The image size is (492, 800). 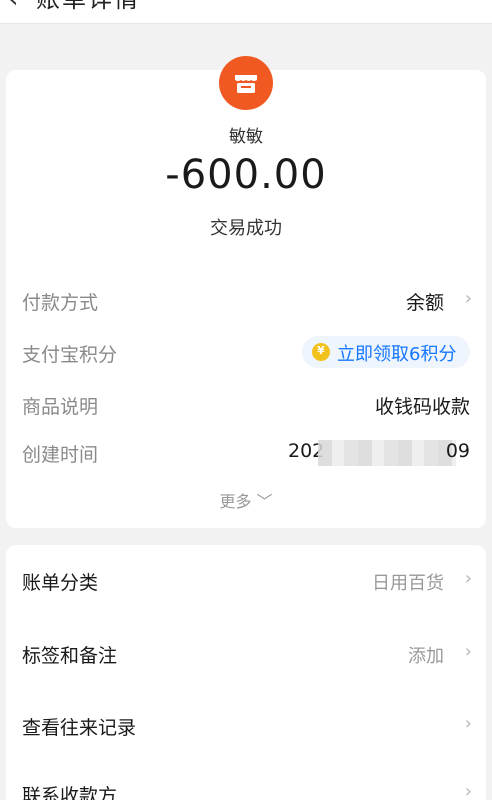 I want to click on claim-points-label: 立即领取6积分, so click(x=397, y=354).